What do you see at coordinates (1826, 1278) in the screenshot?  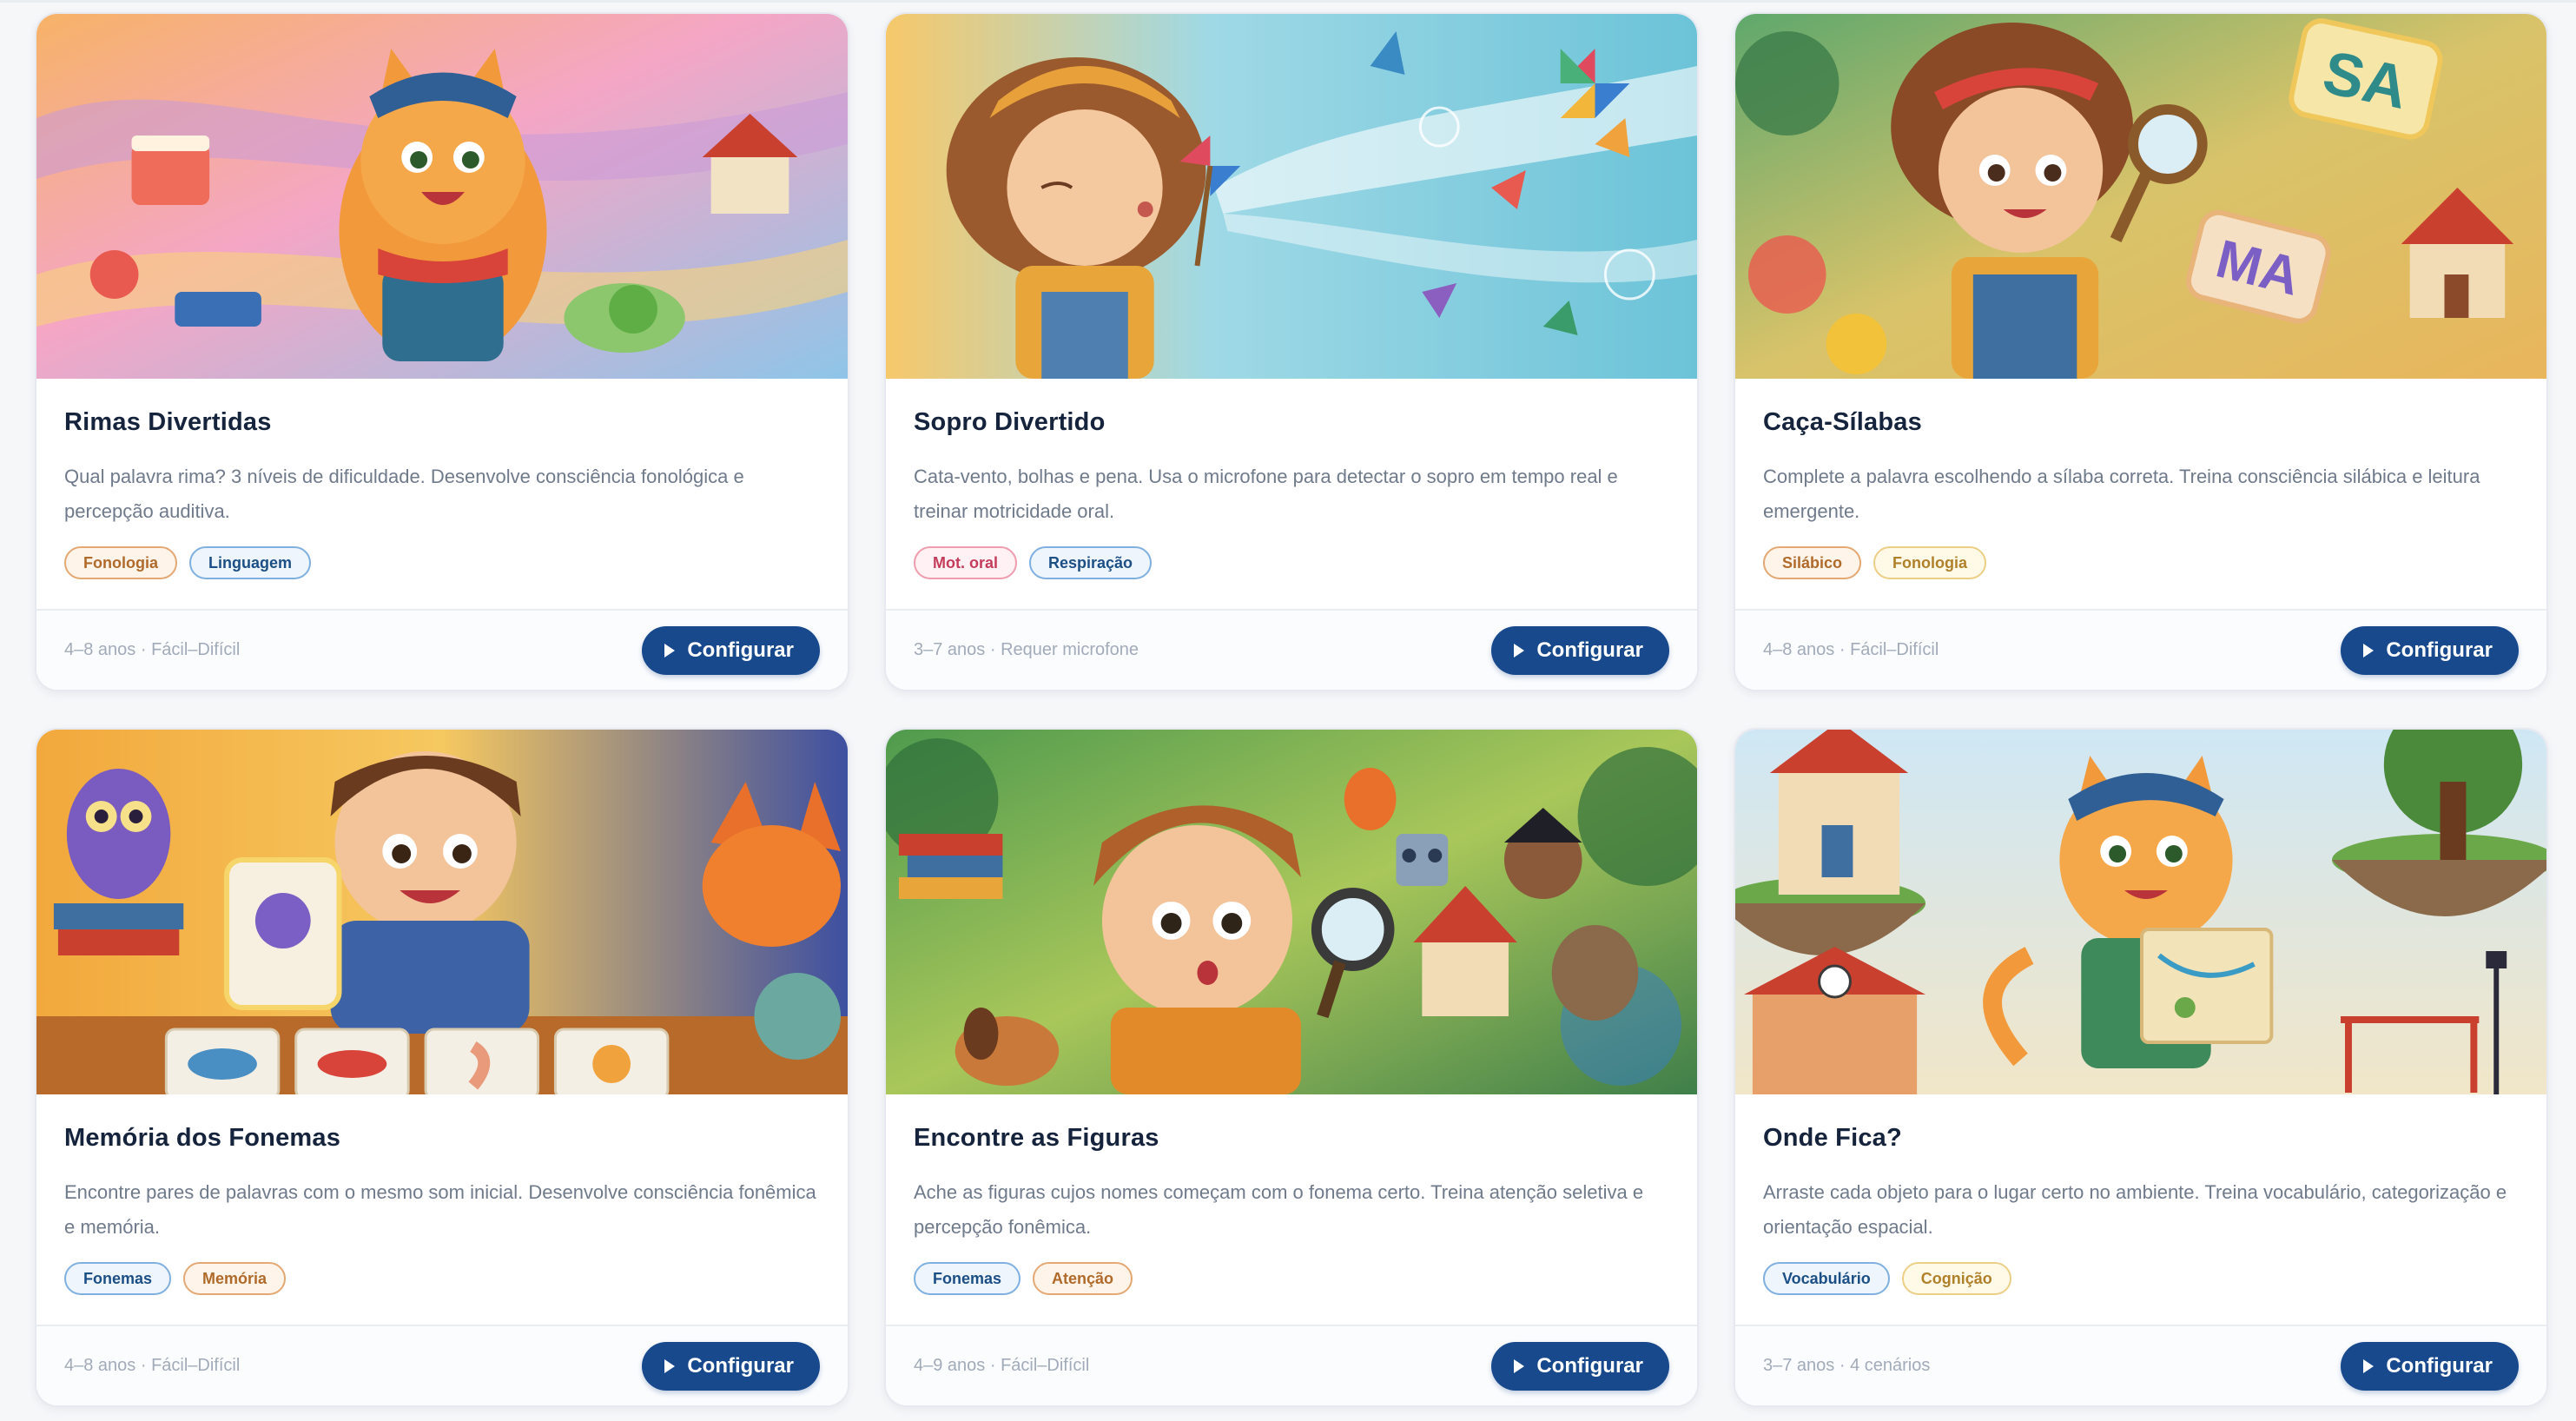 I see `tag: Vocabulário` at bounding box center [1826, 1278].